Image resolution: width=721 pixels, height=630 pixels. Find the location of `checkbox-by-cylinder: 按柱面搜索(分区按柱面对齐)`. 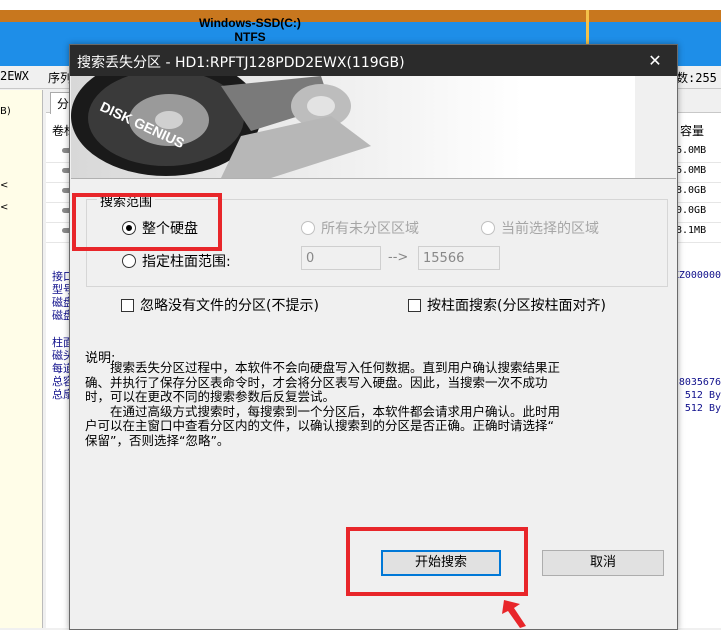

checkbox-by-cylinder: 按柱面搜索(分区按柱面对齐) is located at coordinates (507, 305).